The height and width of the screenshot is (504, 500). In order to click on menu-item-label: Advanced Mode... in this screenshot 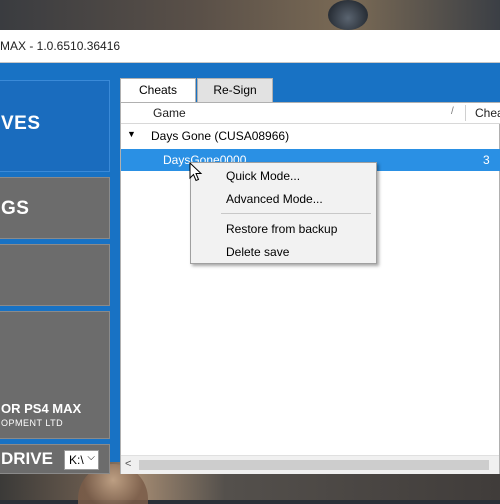, I will do `click(274, 199)`.